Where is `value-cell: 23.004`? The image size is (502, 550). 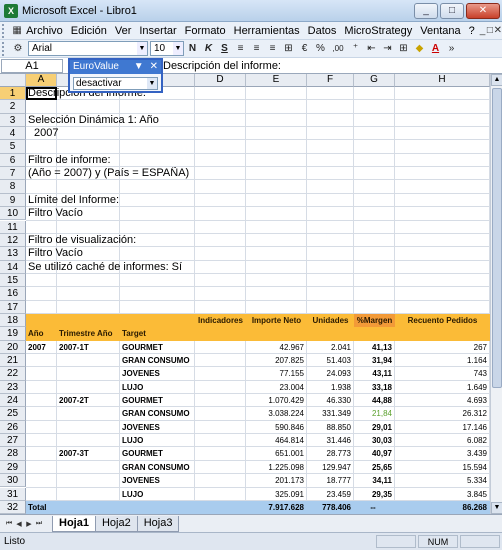 value-cell: 23.004 is located at coordinates (276, 387).